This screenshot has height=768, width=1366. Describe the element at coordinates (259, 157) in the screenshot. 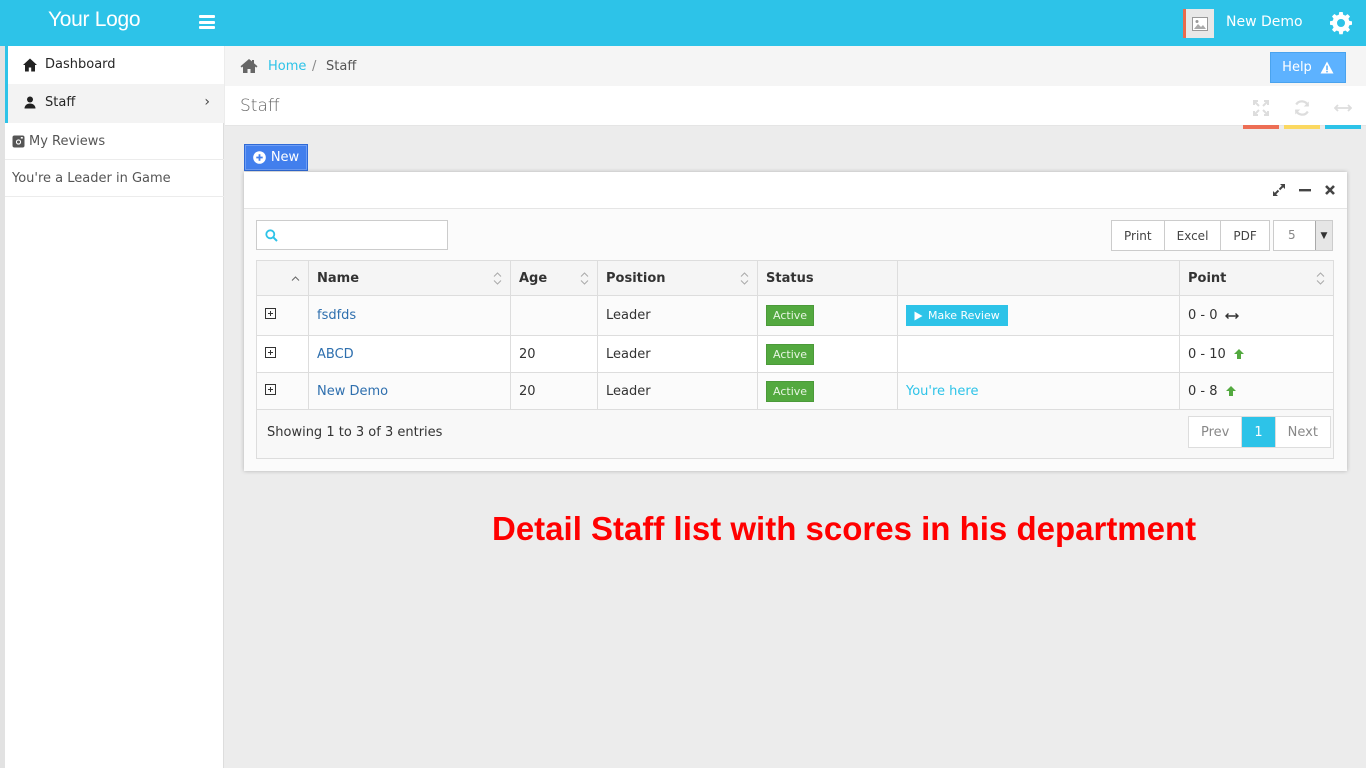

I see `plus-circle-icon` at that location.